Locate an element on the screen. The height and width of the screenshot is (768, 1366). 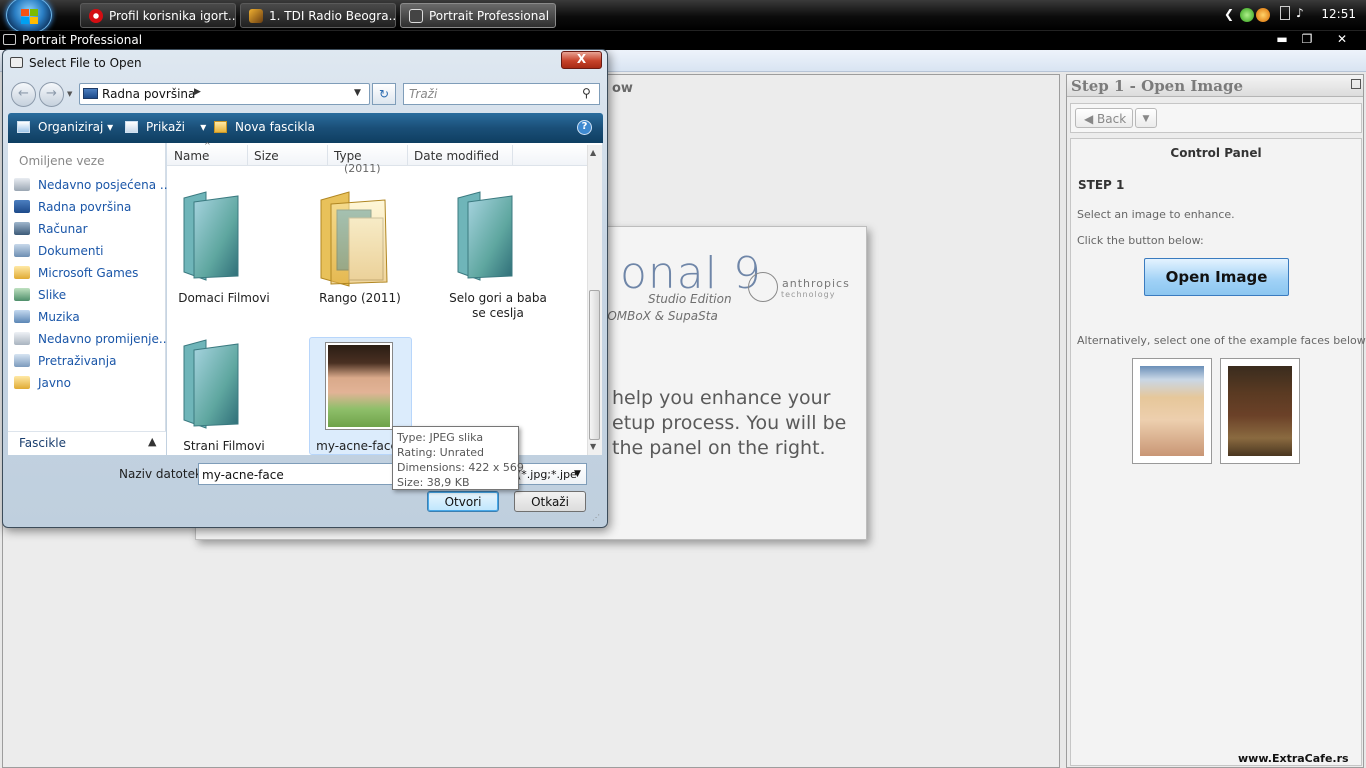
refresh-button: ↻ is located at coordinates (384, 94).